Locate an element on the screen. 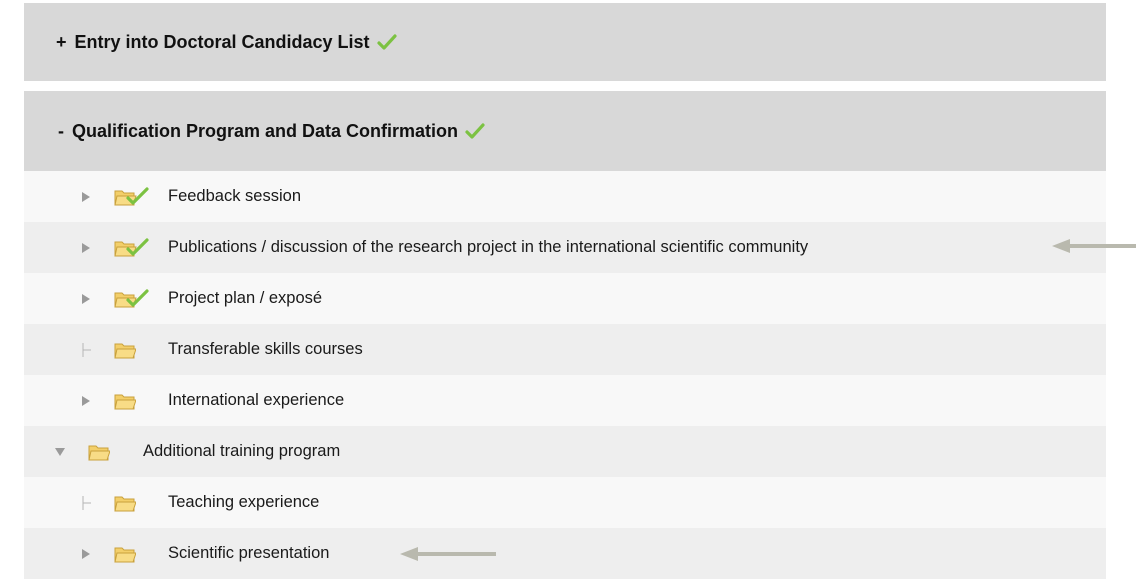  expand-sign: + is located at coordinates (61, 41).